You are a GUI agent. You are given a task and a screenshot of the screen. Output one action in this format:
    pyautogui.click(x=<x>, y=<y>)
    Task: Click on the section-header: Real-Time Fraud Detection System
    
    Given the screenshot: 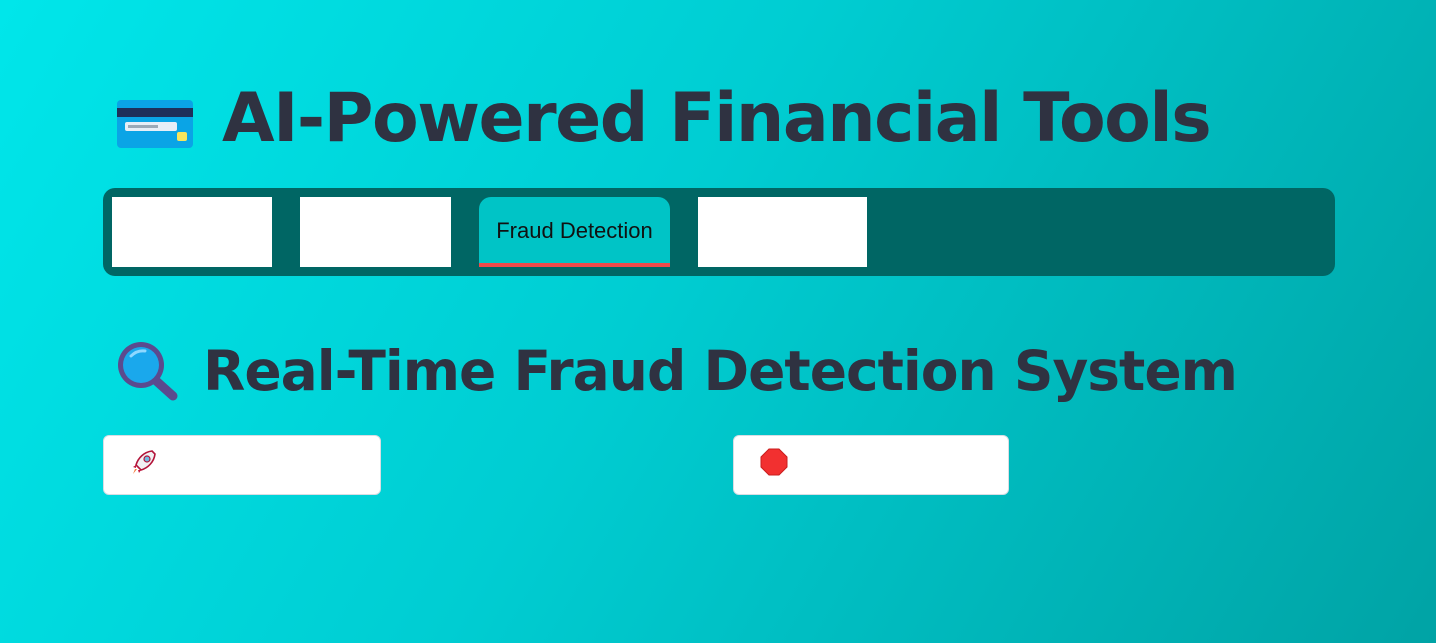 What is the action you would take?
    pyautogui.click(x=675, y=371)
    